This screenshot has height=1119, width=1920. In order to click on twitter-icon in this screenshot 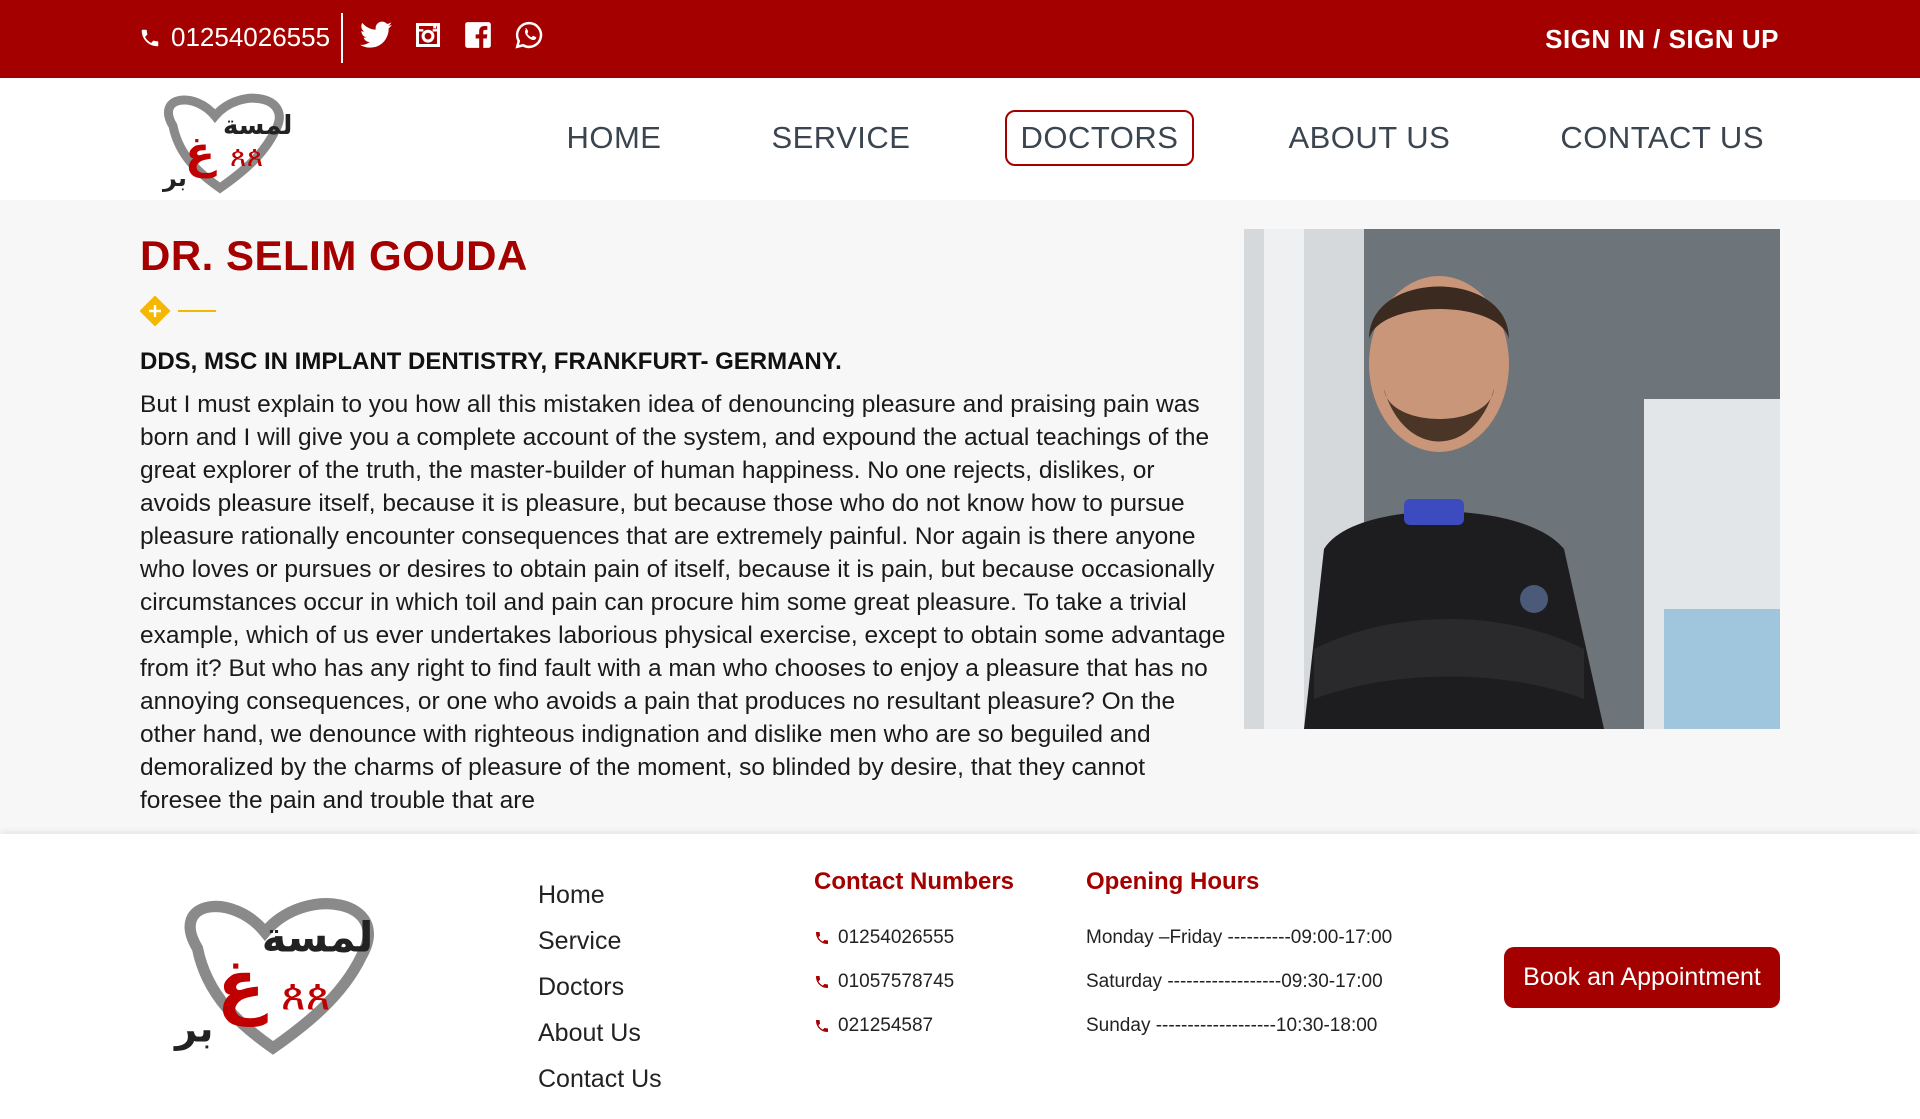, I will do `click(376, 35)`.